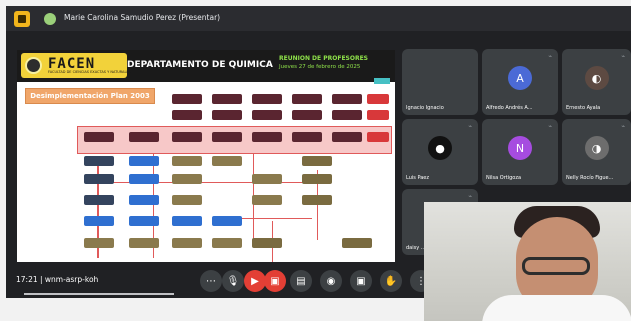 The height and width of the screenshot is (321, 631). What do you see at coordinates (57, 279) in the screenshot?
I see `meeting-time-code: 17:21 | wnm-asrp-koh` at bounding box center [57, 279].